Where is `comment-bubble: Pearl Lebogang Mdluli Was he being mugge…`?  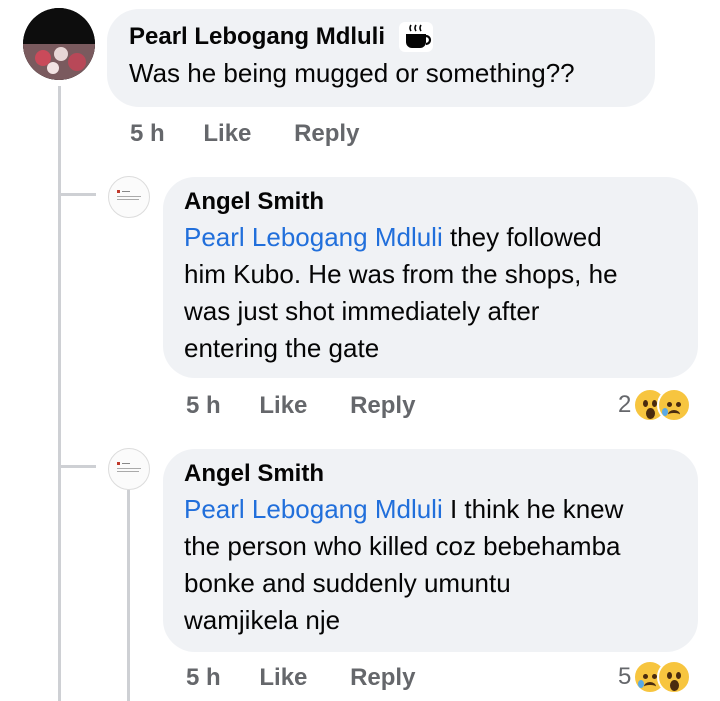 comment-bubble: Pearl Lebogang Mdluli Was he being mugge… is located at coordinates (381, 58).